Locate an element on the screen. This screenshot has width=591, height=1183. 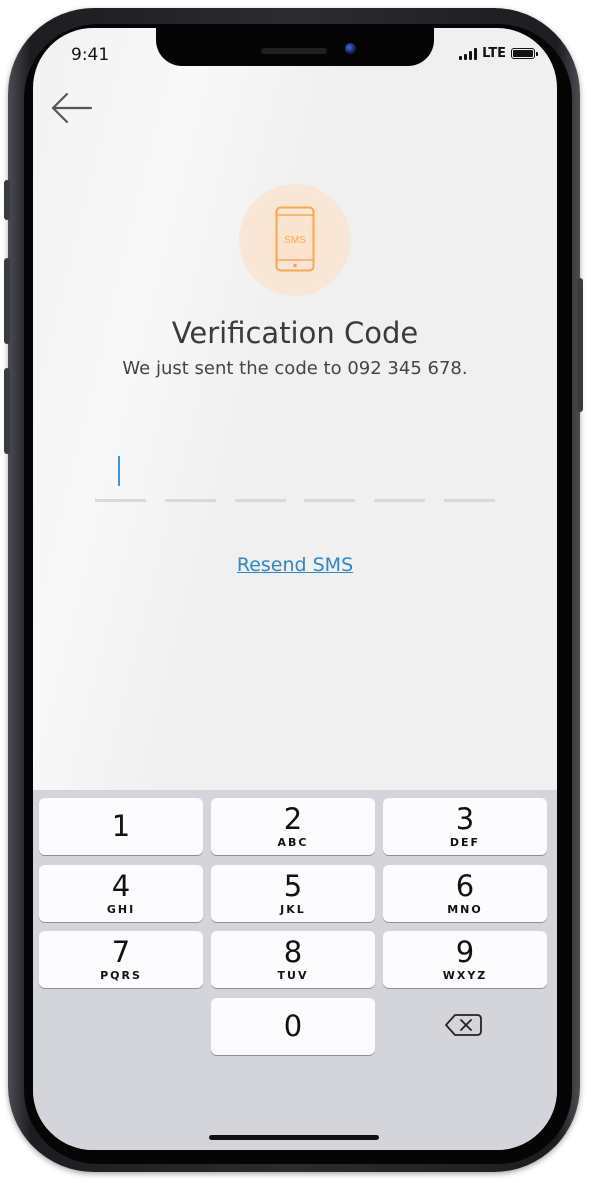
key-letters: DEF is located at coordinates (465, 842).